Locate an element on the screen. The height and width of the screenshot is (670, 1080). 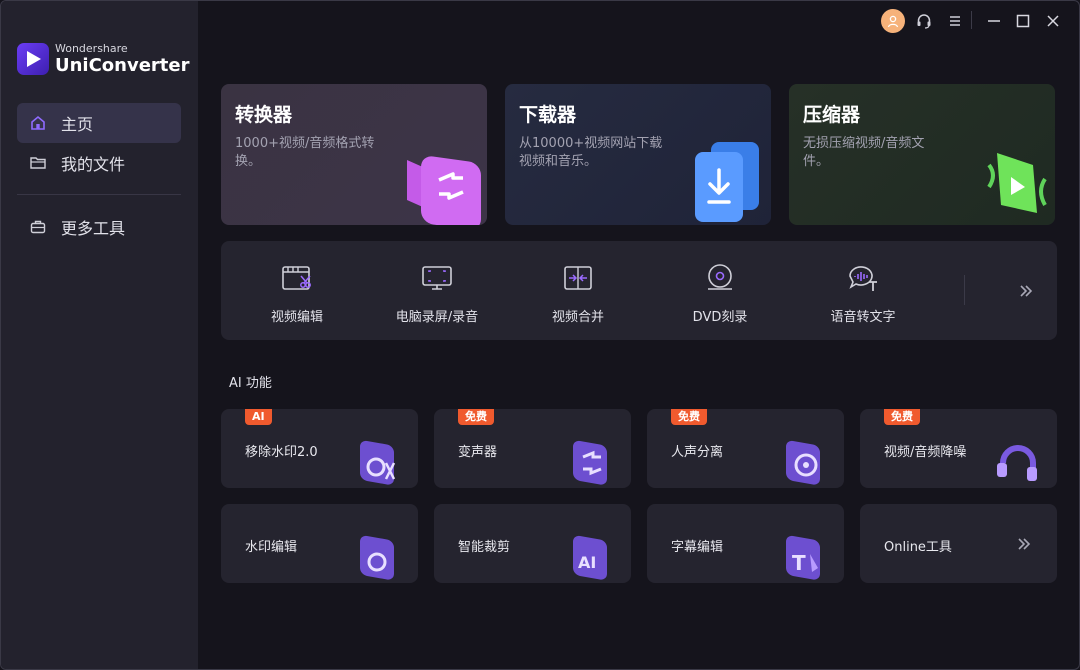
subtitle-editor-icon: T is located at coordinates (803, 557).